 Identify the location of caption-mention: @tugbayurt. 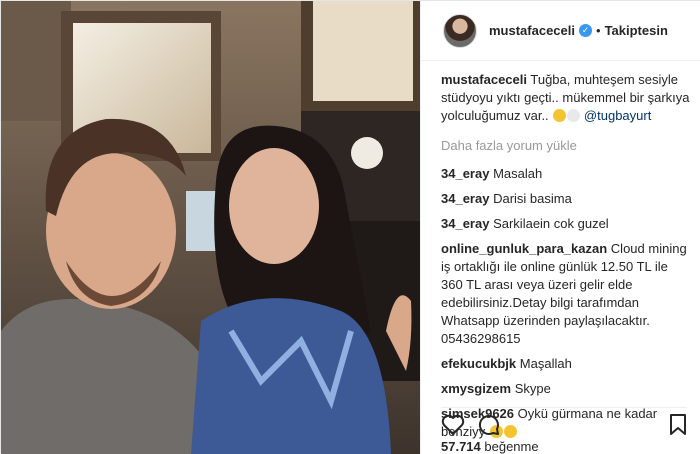
(617, 115).